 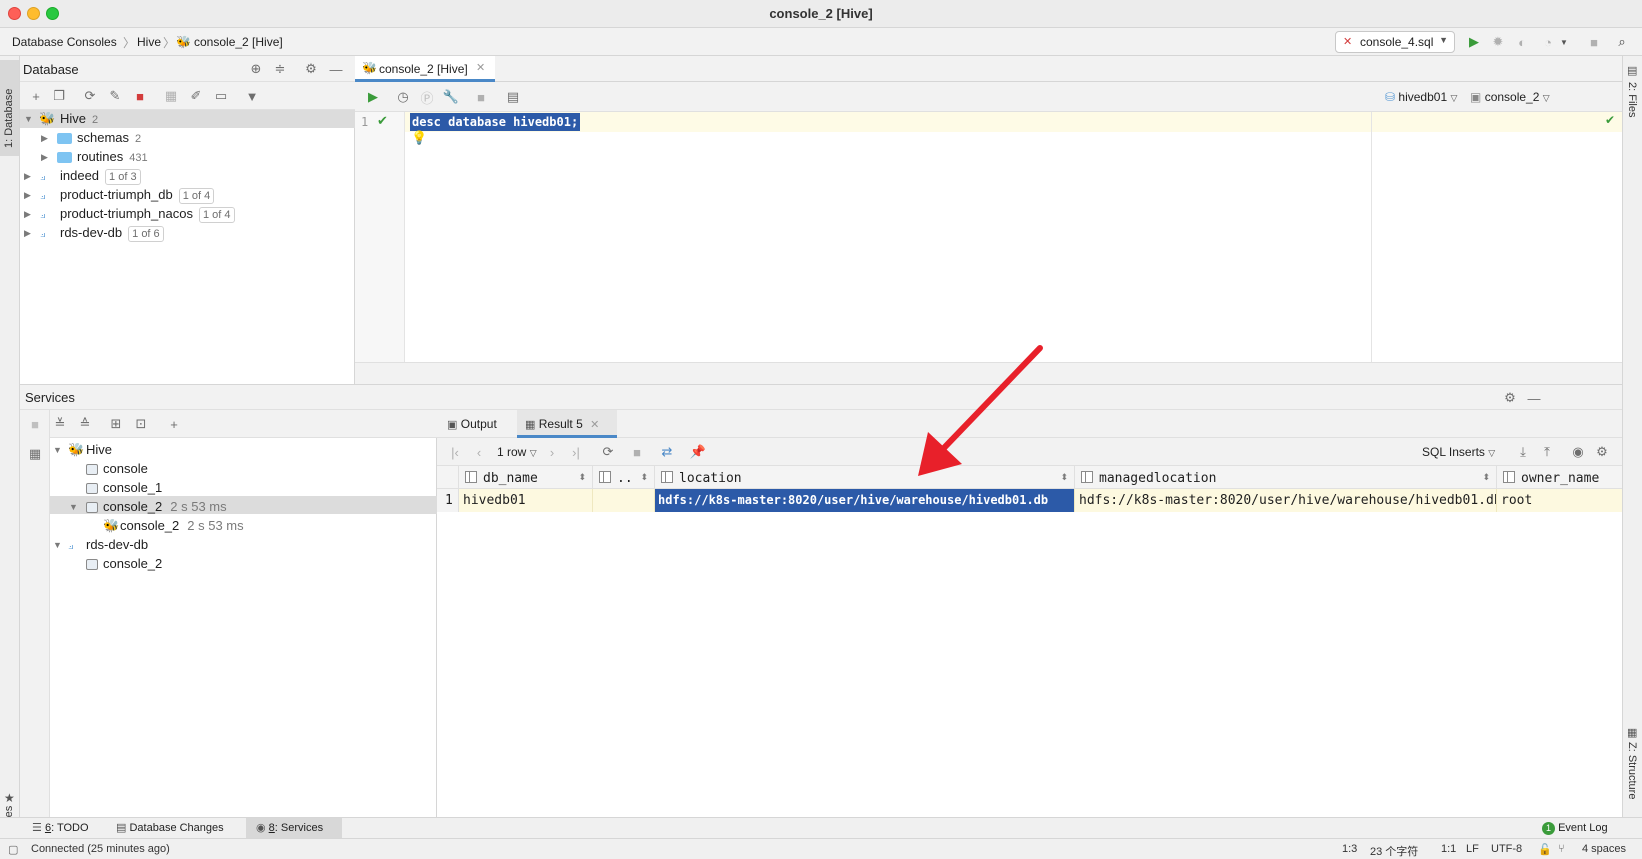 What do you see at coordinates (1522, 42) in the screenshot?
I see `coverage-icon: ◐` at bounding box center [1522, 42].